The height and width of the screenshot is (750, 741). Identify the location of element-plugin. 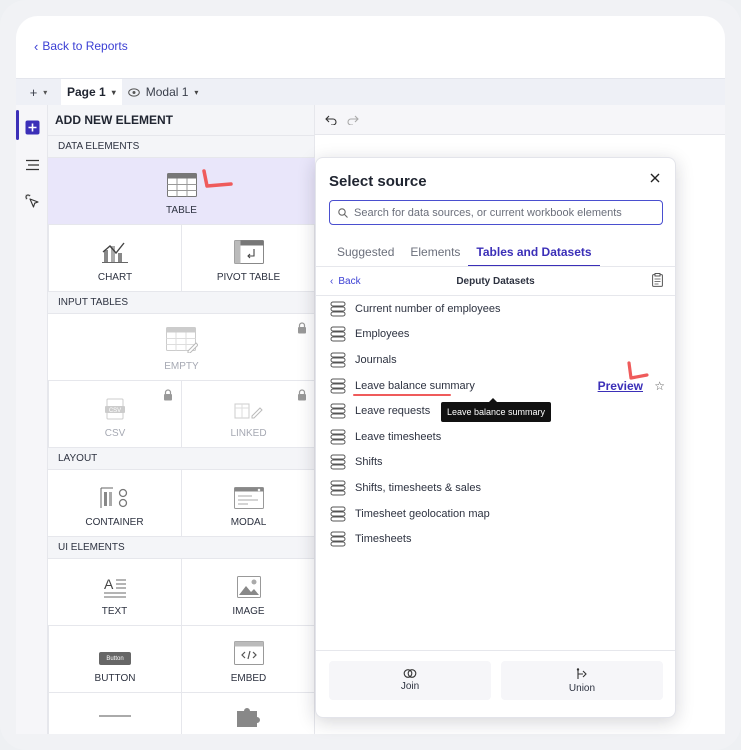
(248, 713).